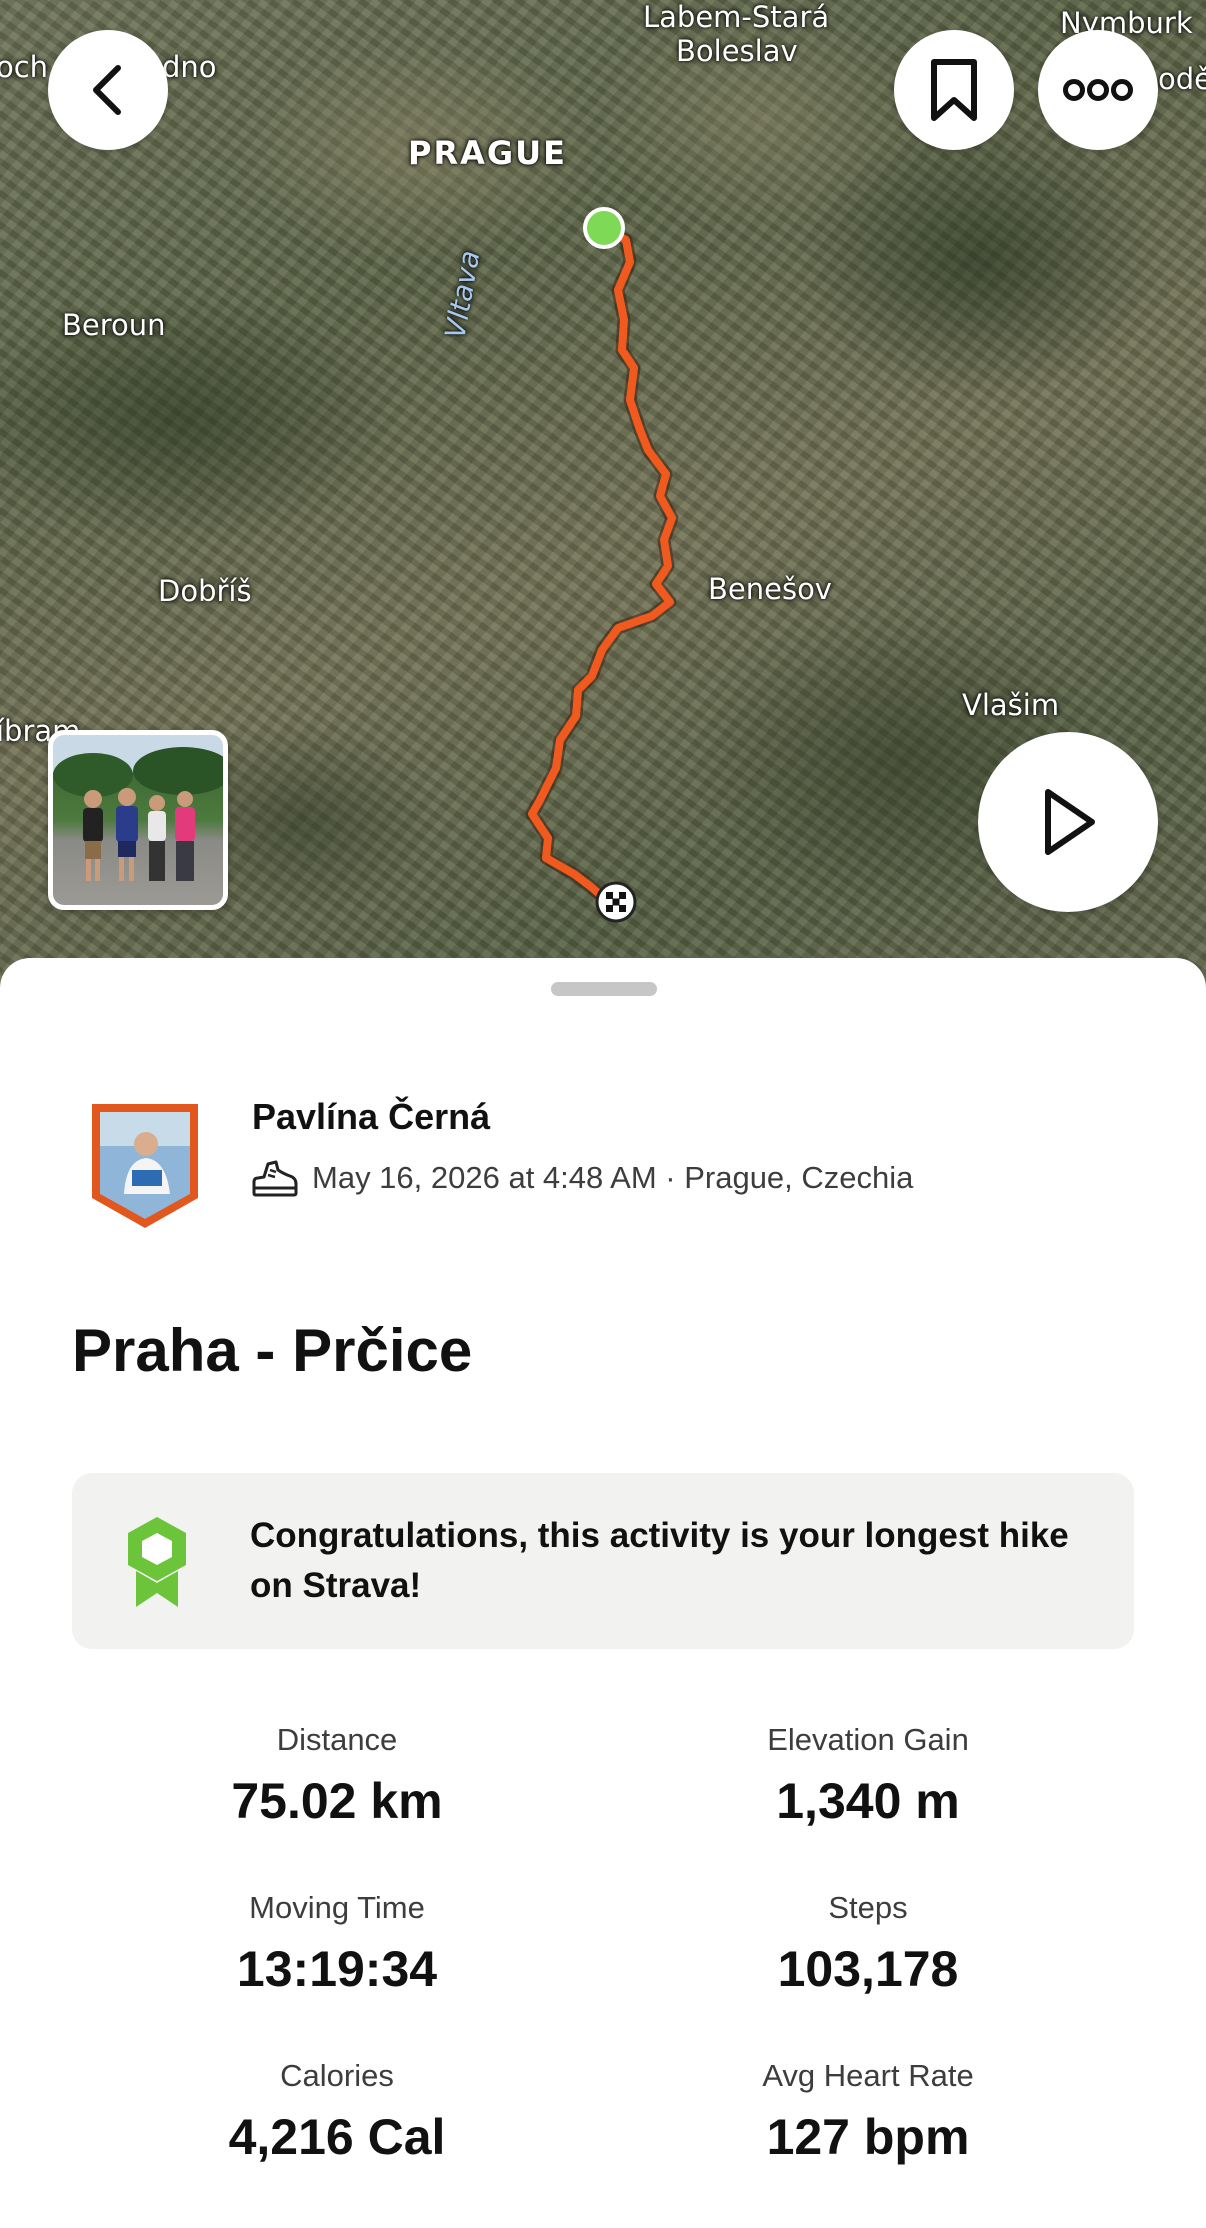  Describe the element at coordinates (157, 1562) in the screenshot. I see `medal-icon` at that location.